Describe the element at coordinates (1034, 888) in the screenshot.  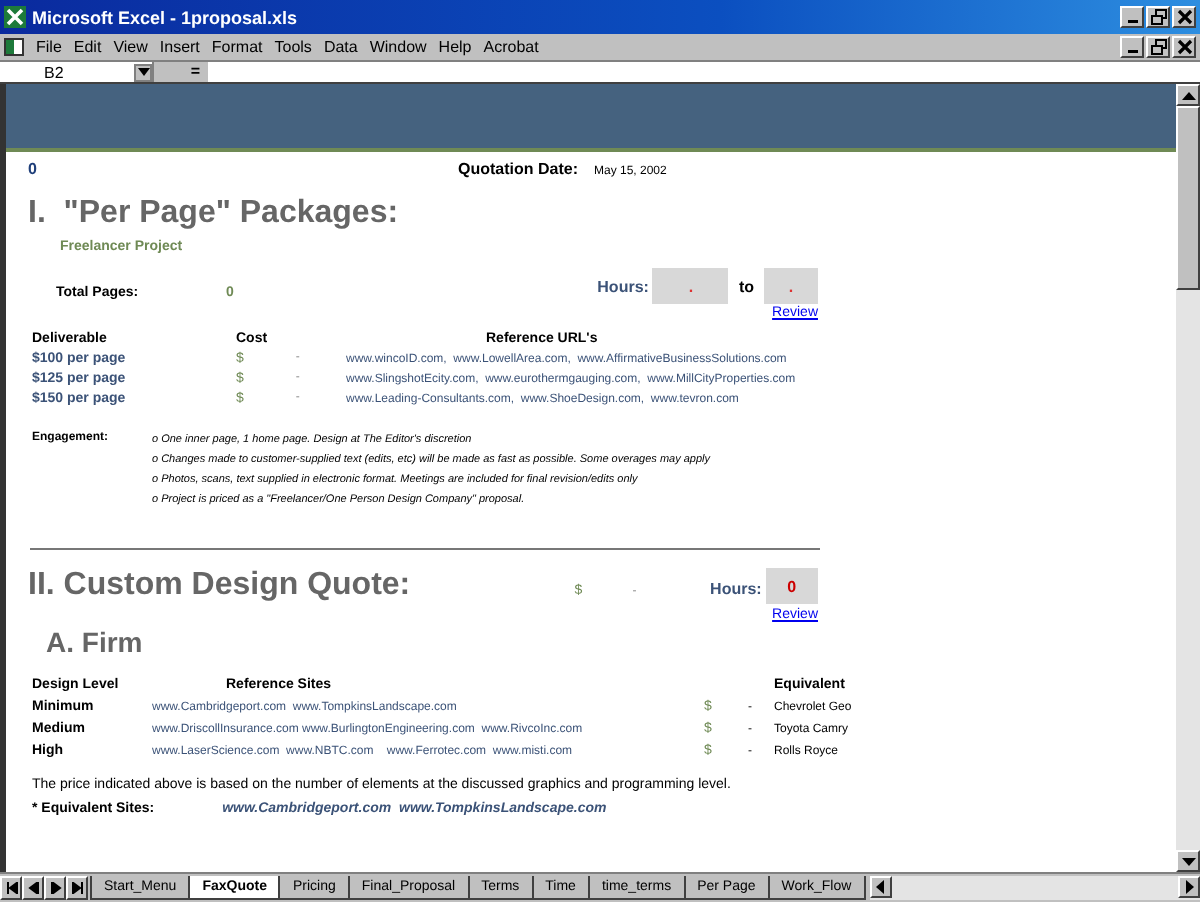
I see `horizontal-scrollbar` at that location.